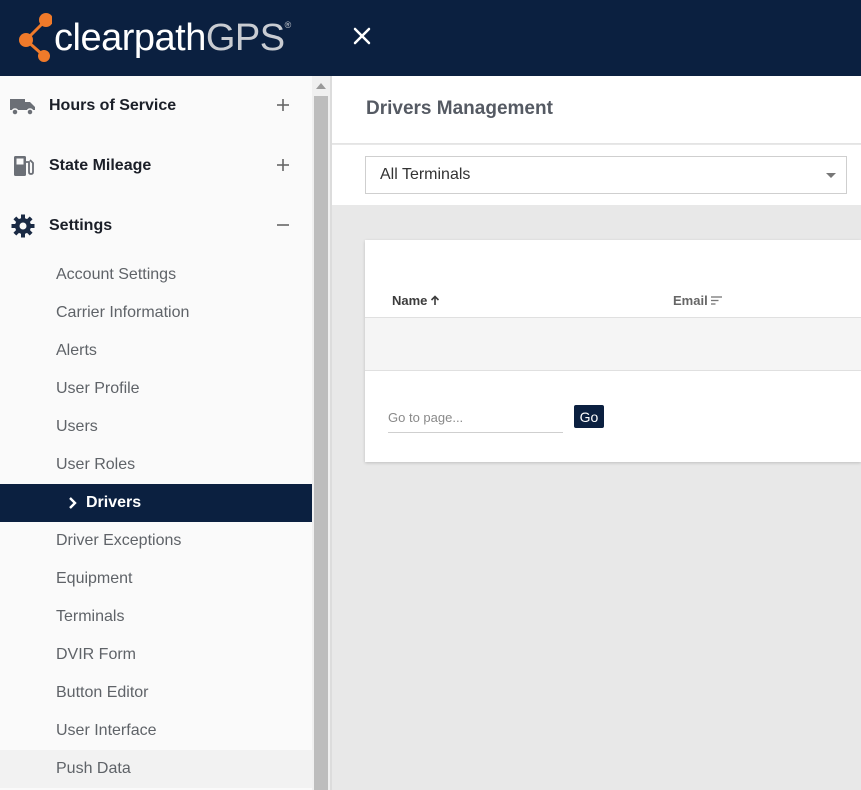 The height and width of the screenshot is (790, 861). Describe the element at coordinates (76, 350) in the screenshot. I see `sidebar-item-label: Alerts` at that location.